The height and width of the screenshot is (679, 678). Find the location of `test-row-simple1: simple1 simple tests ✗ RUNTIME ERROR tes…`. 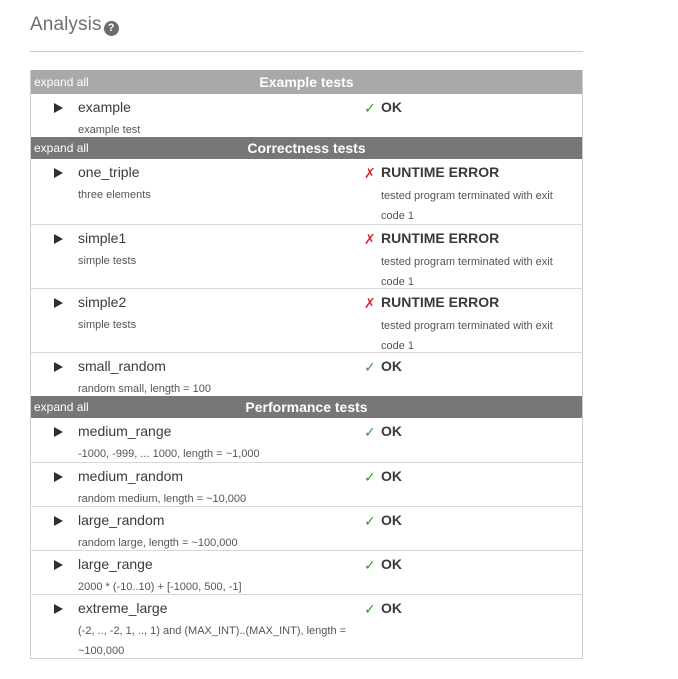

test-row-simple1: simple1 simple tests ✗ RUNTIME ERROR tes… is located at coordinates (306, 256).